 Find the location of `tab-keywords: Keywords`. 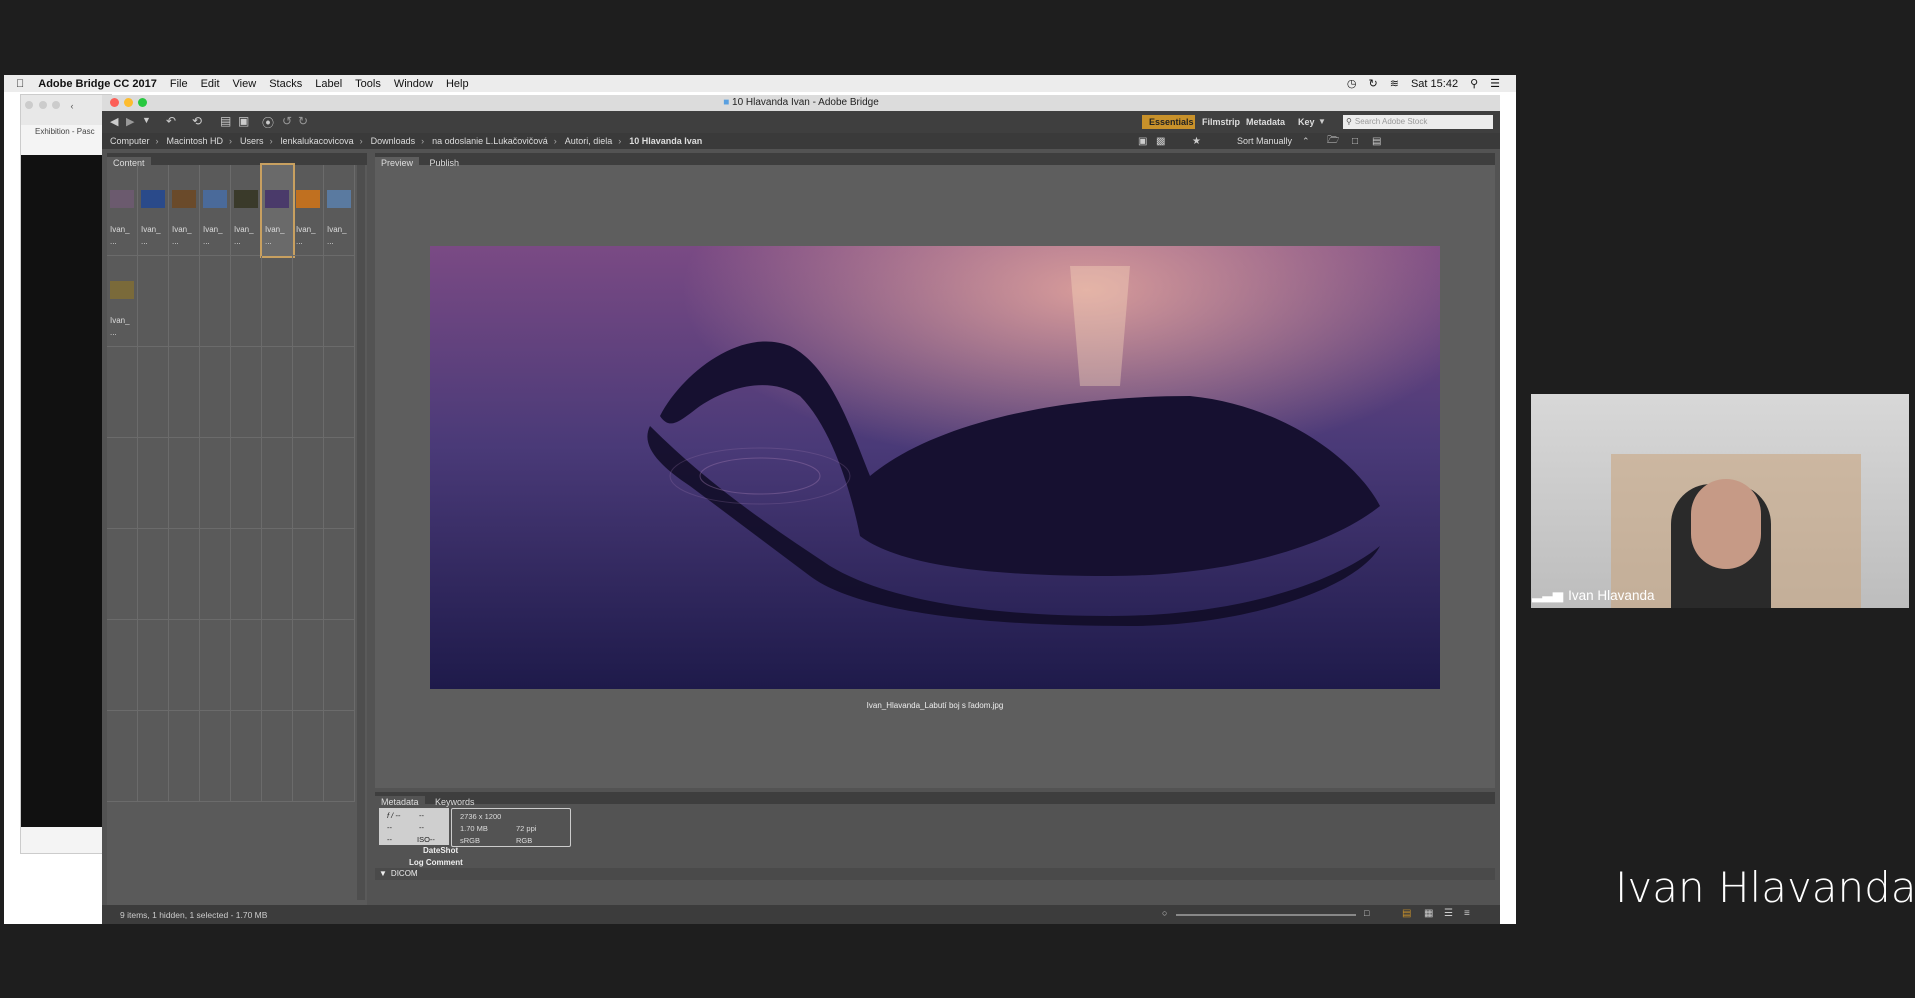

tab-keywords: Keywords is located at coordinates (455, 802).